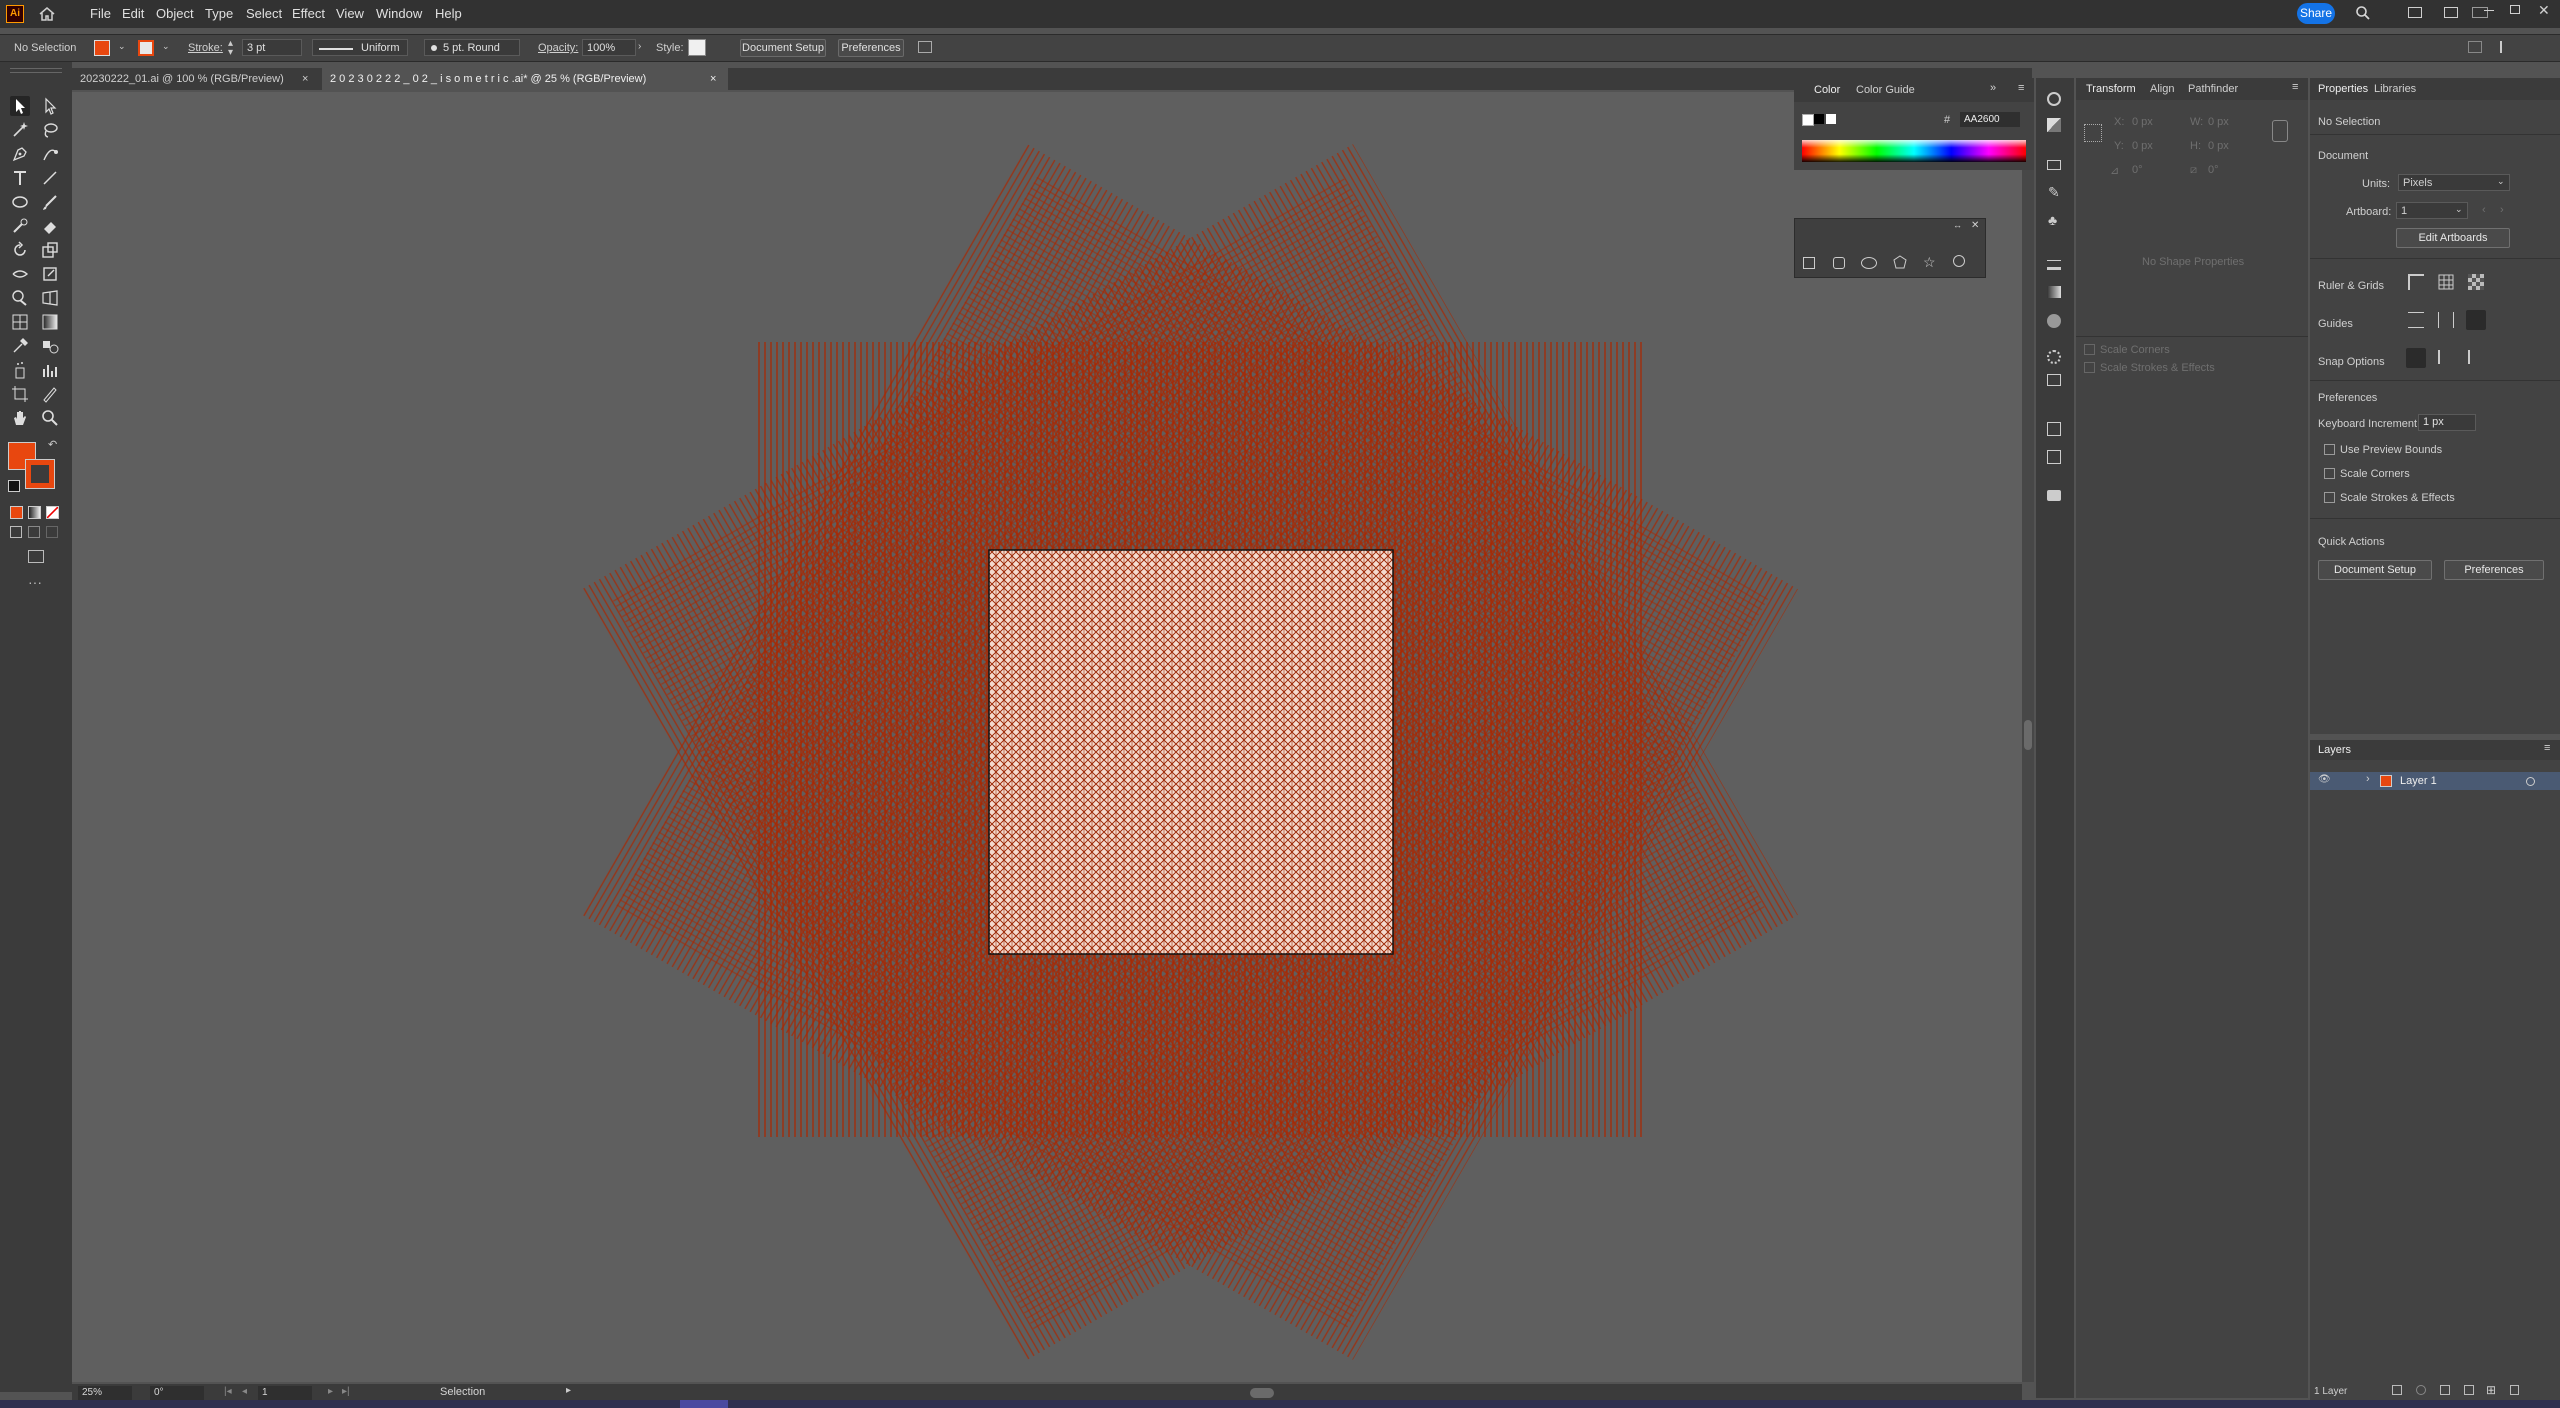 The width and height of the screenshot is (2560, 1408). I want to click on next-artboard-icon: ▸, so click(330, 1391).